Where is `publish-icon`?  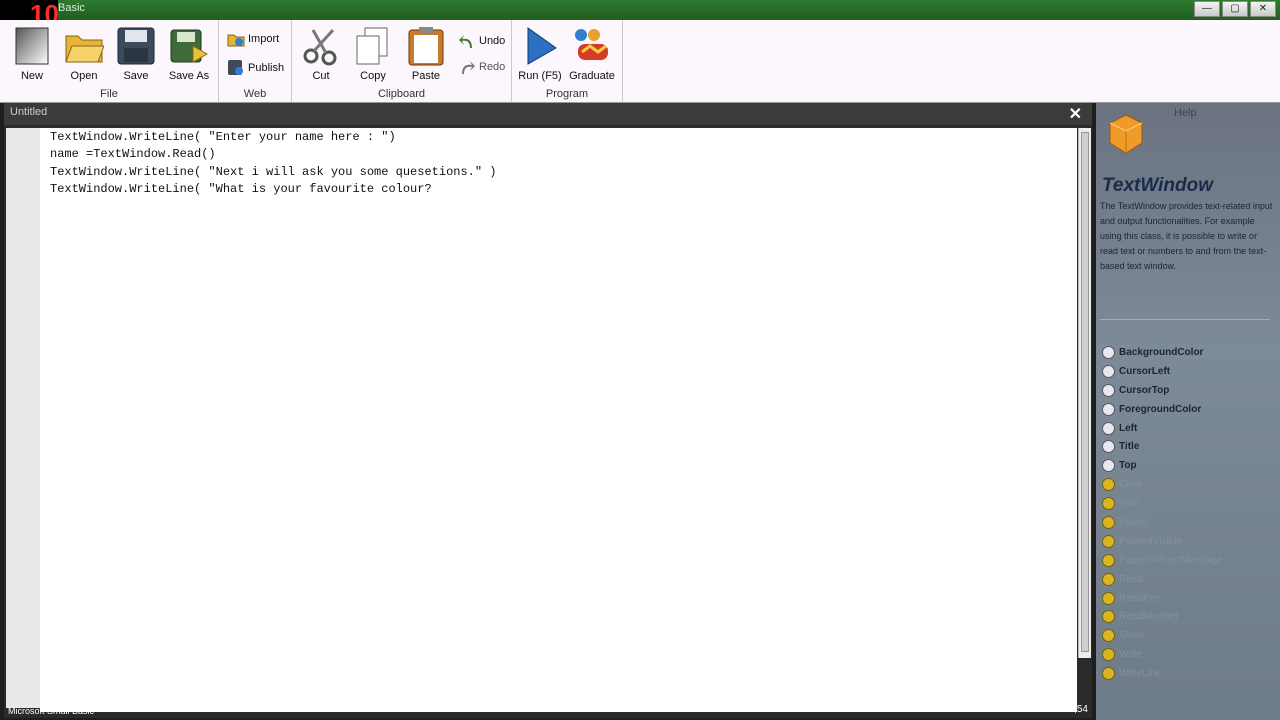 publish-icon is located at coordinates (236, 68).